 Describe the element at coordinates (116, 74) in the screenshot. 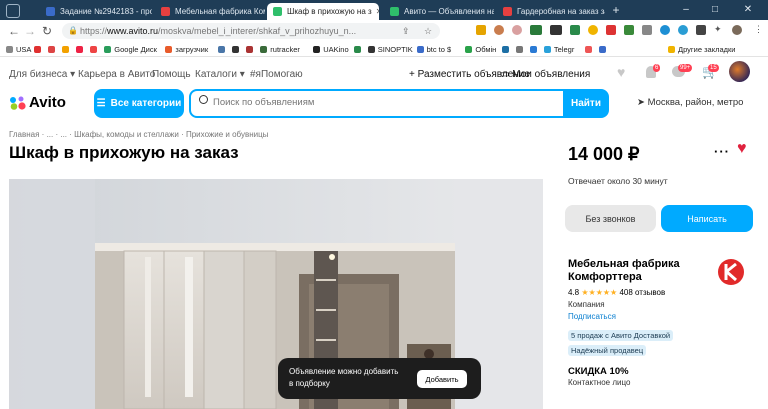

I see `career-link: Карьера в Авито` at that location.